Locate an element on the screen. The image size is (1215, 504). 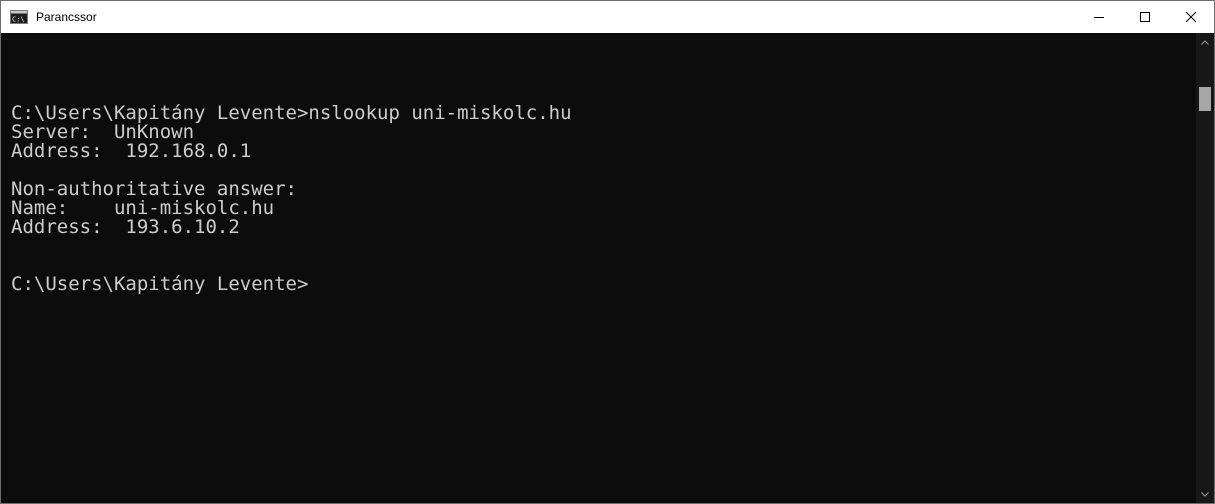
svg-text: C:\ is located at coordinates (18, 20).